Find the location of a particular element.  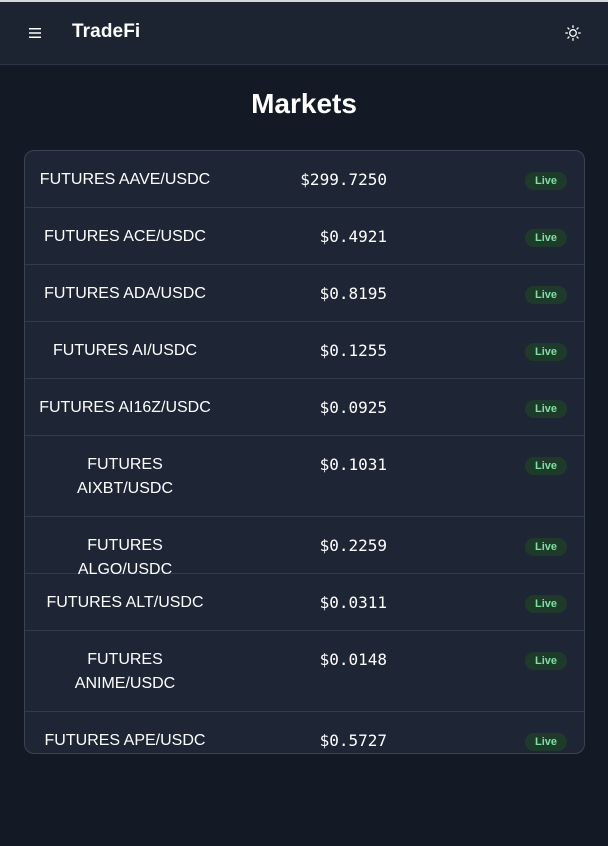

market-row: FUTURES ANIME/USDC $0.0148 Live is located at coordinates (304, 671).